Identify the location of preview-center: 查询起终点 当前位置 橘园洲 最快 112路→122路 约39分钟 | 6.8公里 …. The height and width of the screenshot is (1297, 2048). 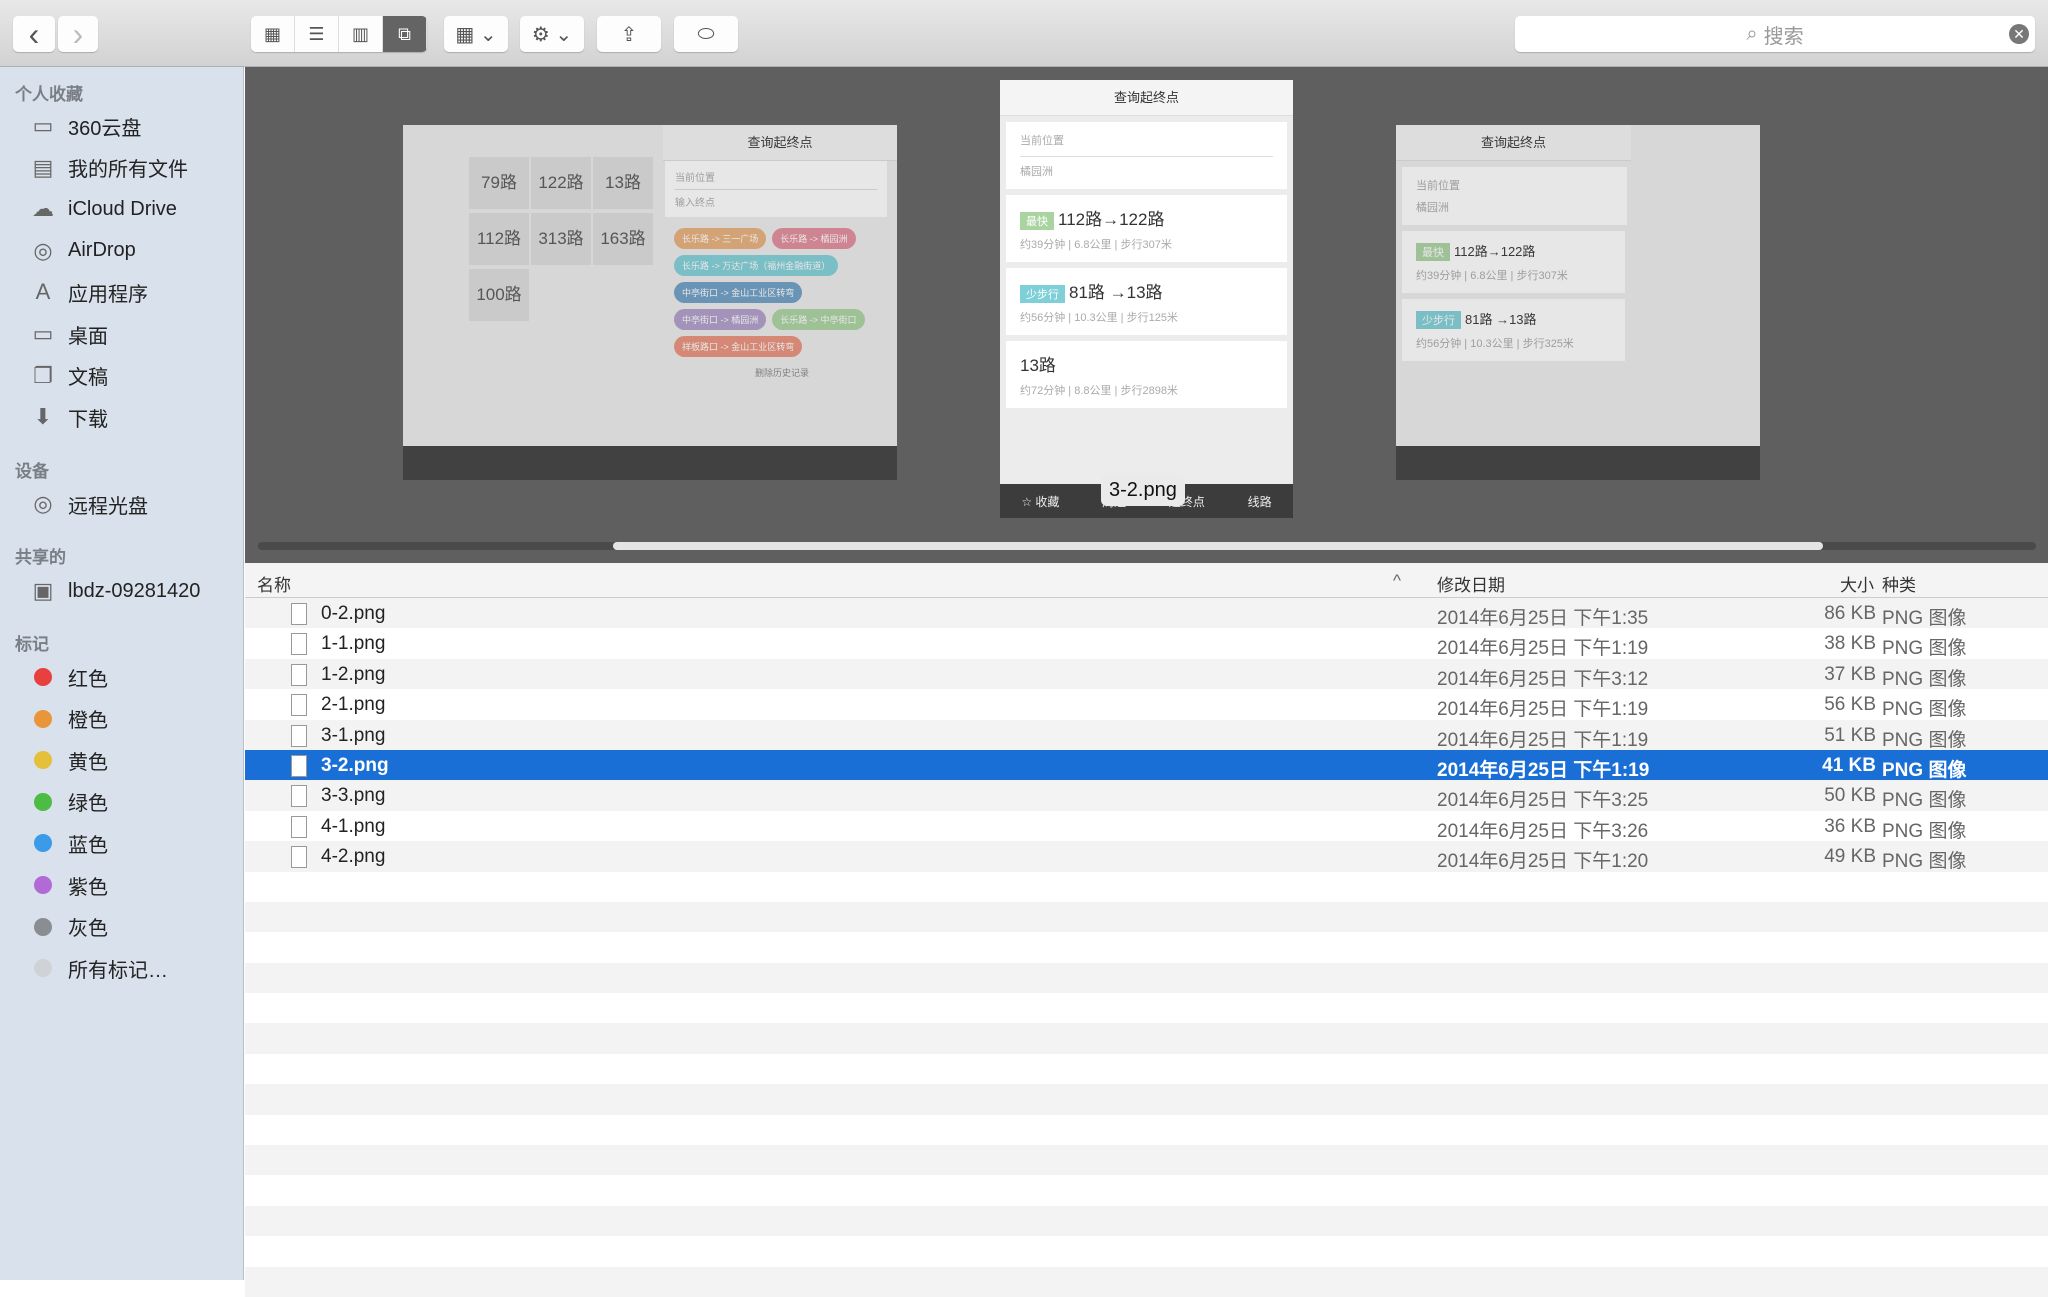
(1146, 299).